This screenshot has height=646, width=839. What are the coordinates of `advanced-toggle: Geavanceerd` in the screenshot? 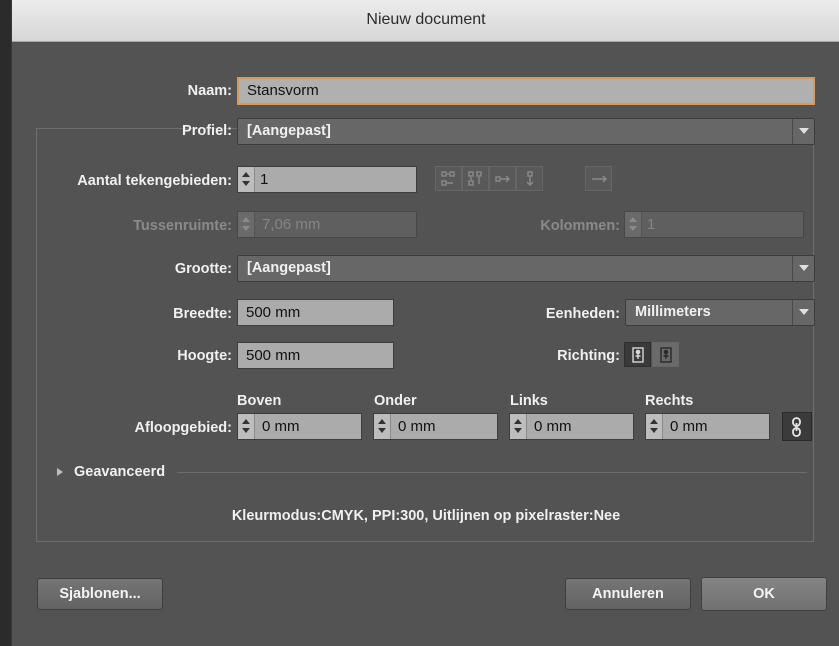 It's located at (119, 472).